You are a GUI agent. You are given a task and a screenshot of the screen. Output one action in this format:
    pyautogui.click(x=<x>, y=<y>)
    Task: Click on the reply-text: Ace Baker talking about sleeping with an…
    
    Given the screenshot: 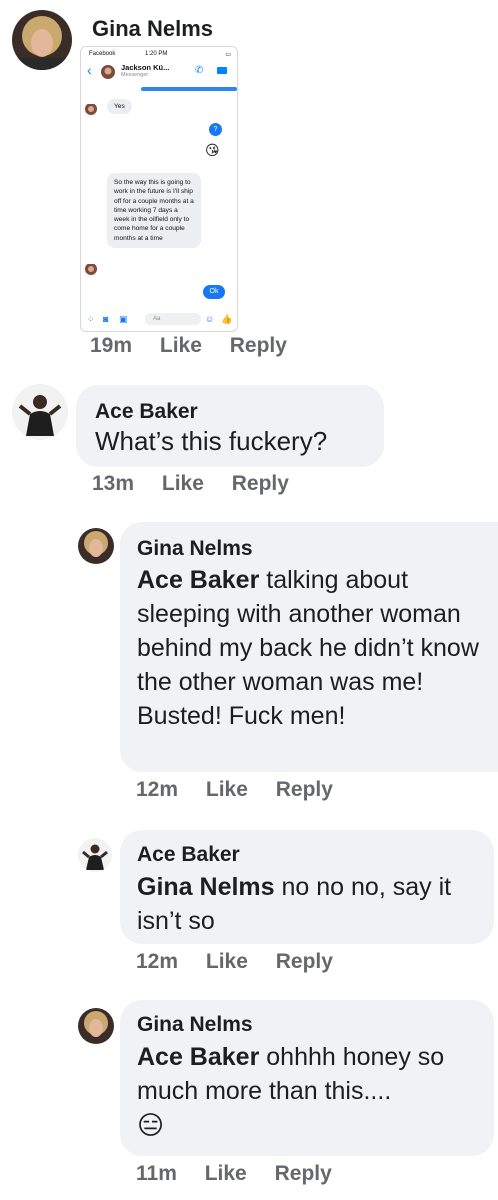 What is the action you would take?
    pyautogui.click(x=310, y=648)
    